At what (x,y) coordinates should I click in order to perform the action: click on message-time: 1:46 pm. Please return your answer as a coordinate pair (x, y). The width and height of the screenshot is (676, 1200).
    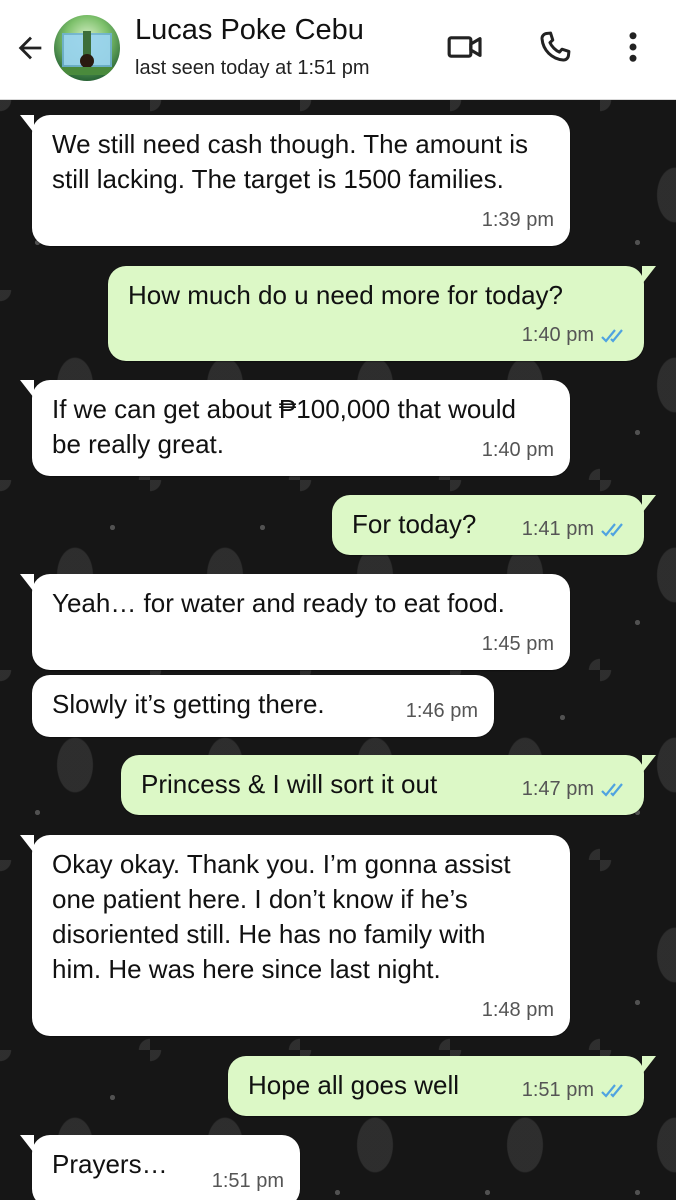
    Looking at the image, I should click on (441, 711).